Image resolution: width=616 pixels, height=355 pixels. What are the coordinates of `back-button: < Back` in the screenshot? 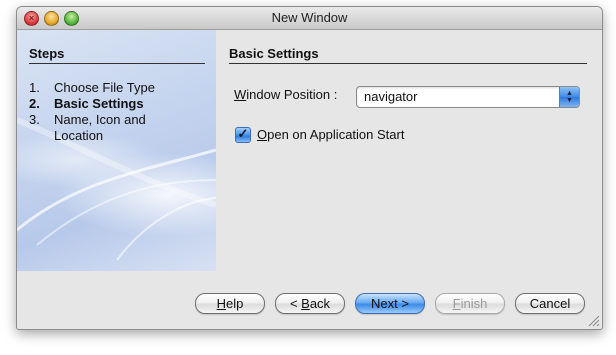 It's located at (310, 303).